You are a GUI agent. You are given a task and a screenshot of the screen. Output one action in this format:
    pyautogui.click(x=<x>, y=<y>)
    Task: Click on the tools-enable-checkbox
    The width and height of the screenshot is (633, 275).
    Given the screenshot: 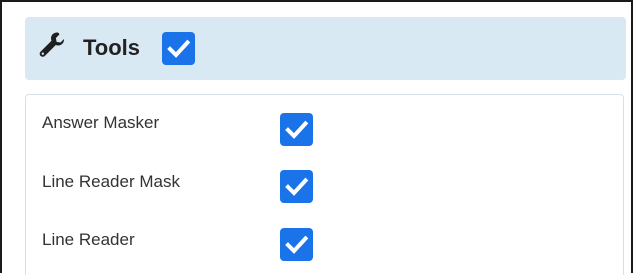 What is the action you would take?
    pyautogui.click(x=178, y=48)
    